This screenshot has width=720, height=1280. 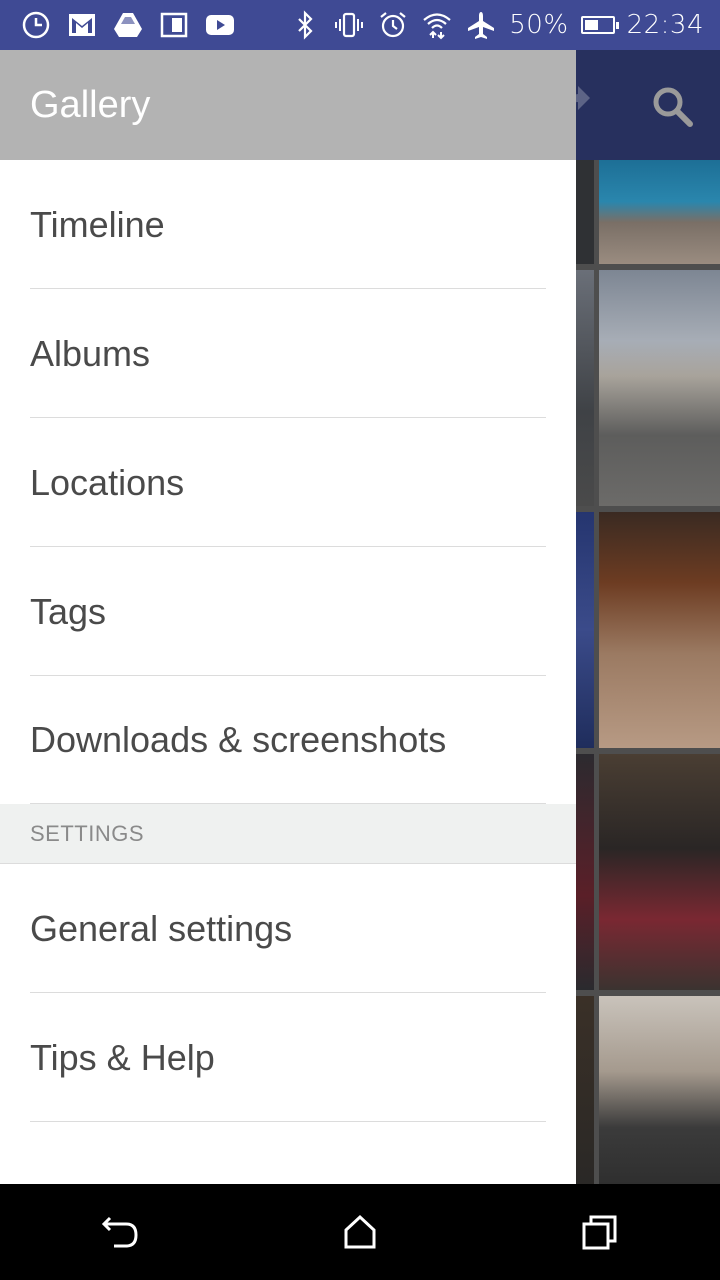 What do you see at coordinates (481, 25) in the screenshot?
I see `airplane-icon` at bounding box center [481, 25].